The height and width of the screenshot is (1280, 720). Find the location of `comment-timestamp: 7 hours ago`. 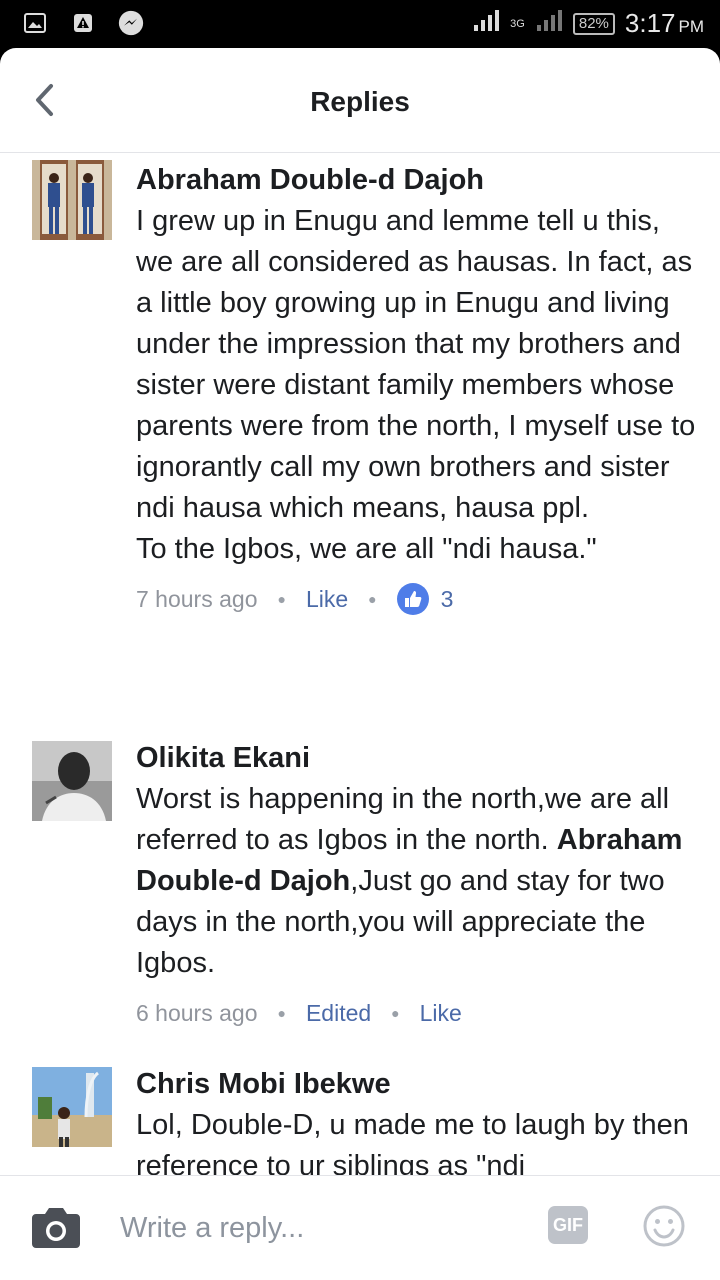

comment-timestamp: 7 hours ago is located at coordinates (197, 598).